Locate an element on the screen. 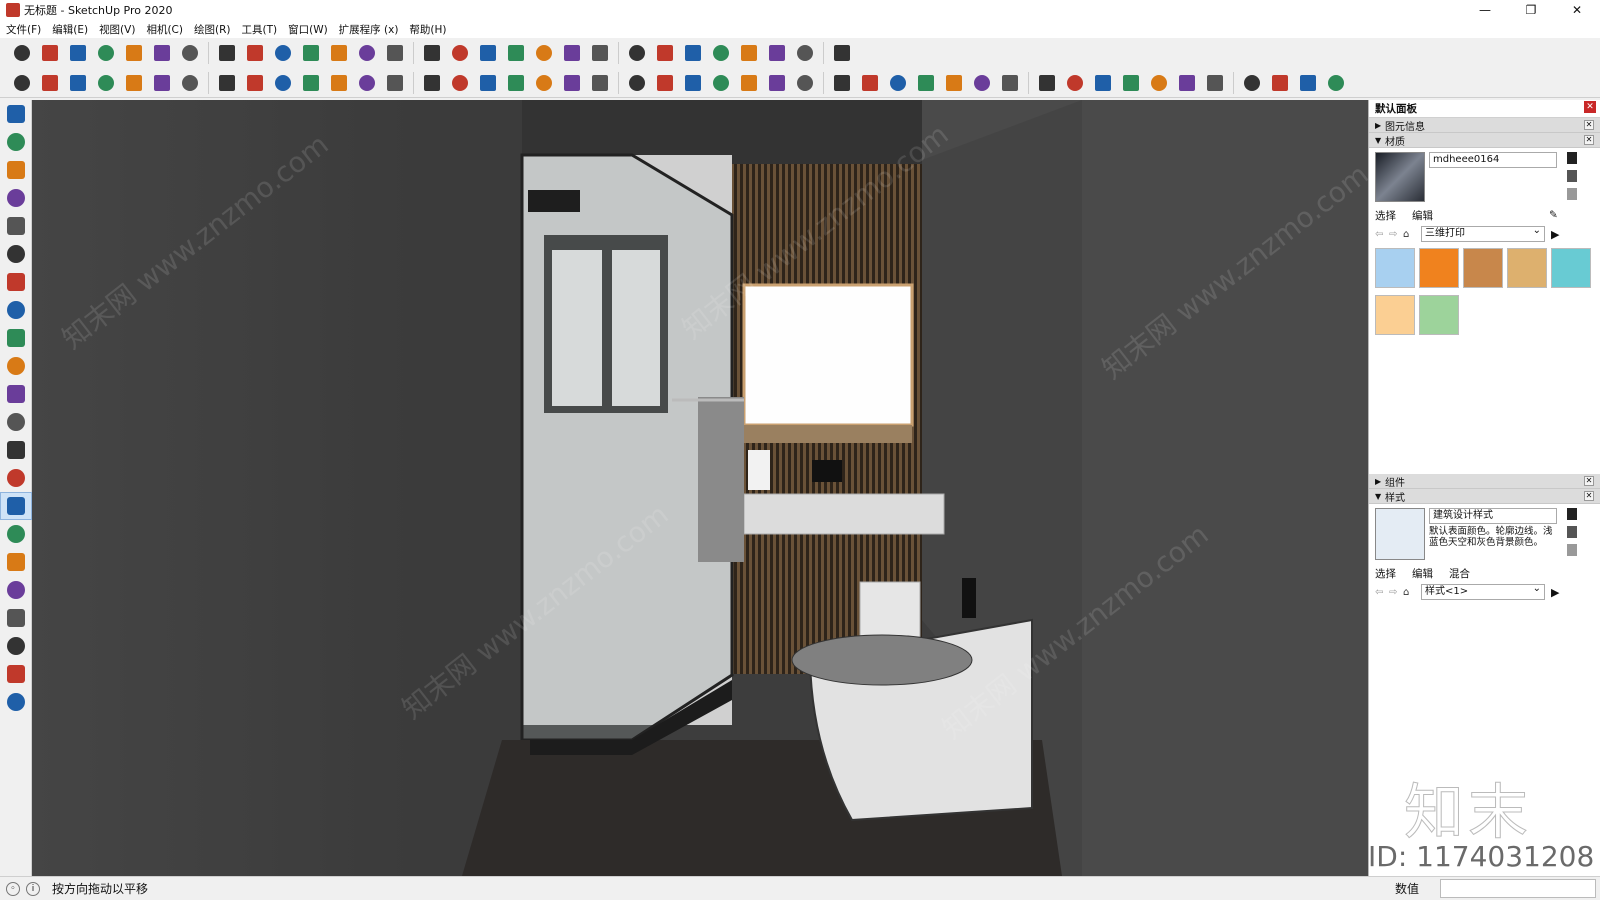  view-iso-icon is located at coordinates (926, 83).